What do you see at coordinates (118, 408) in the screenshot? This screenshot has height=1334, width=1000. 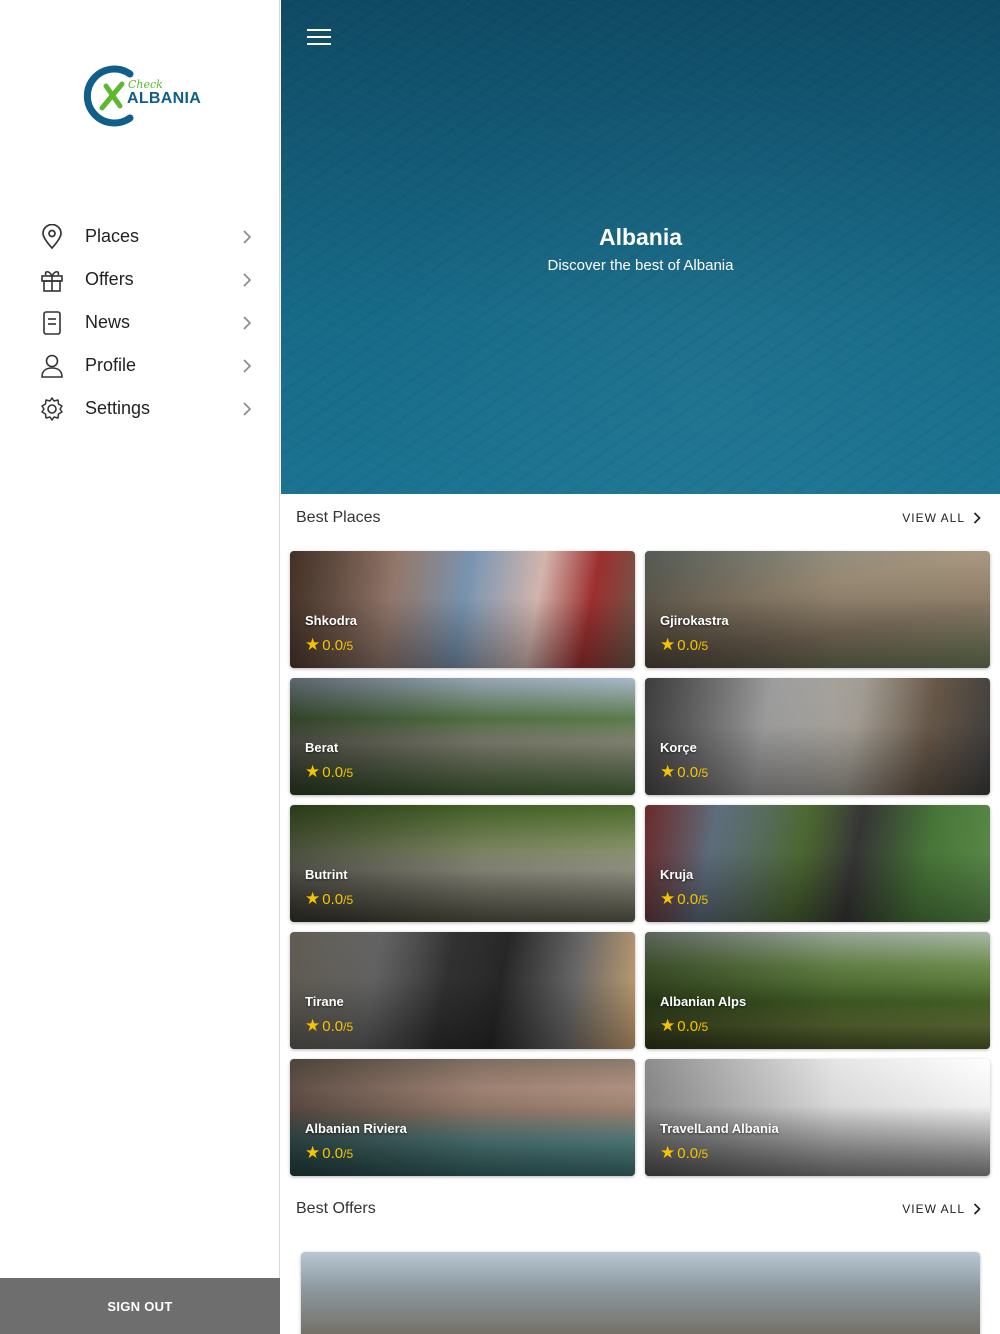 I see `sidebar-item-label: Settings` at bounding box center [118, 408].